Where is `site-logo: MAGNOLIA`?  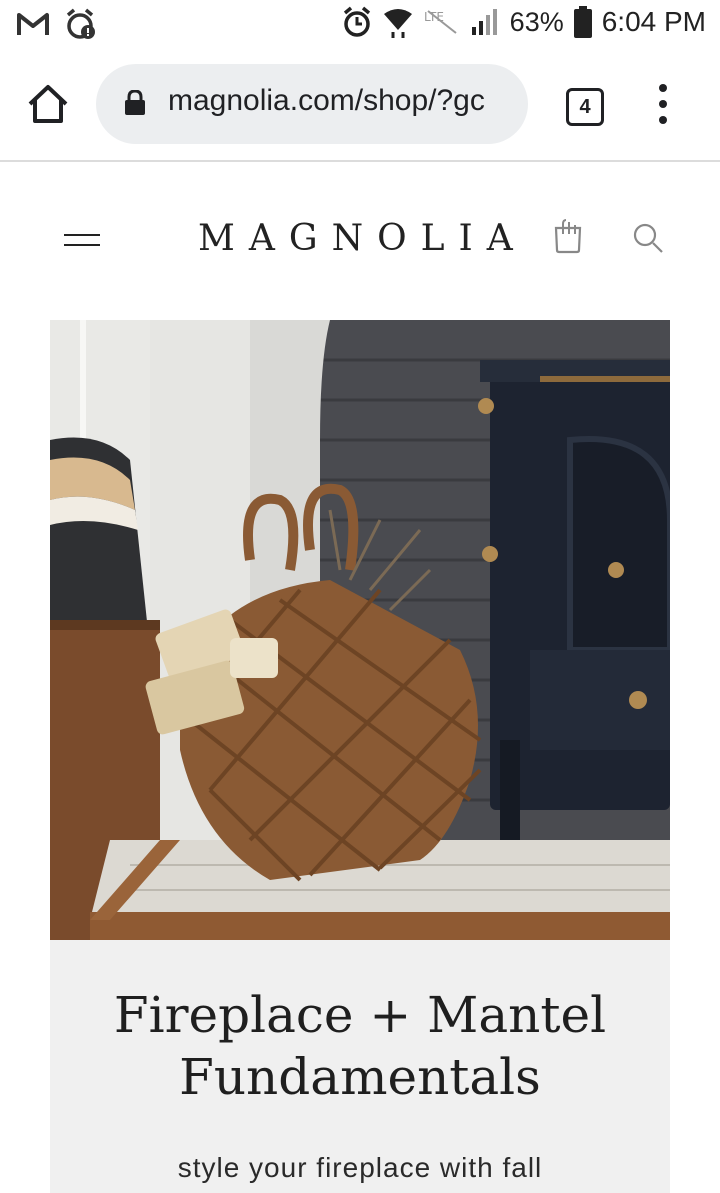 site-logo: MAGNOLIA is located at coordinates (362, 238).